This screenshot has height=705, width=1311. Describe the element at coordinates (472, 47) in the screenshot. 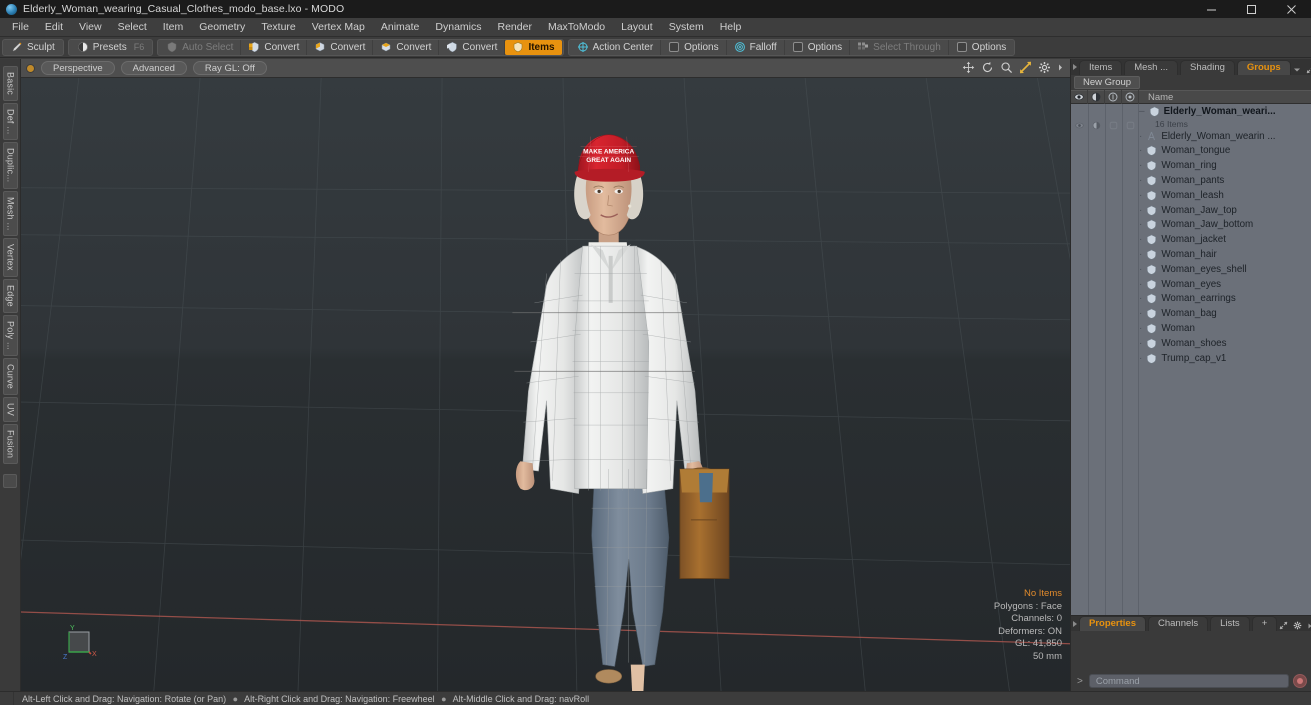

I see `convert-material-button: Convert` at that location.